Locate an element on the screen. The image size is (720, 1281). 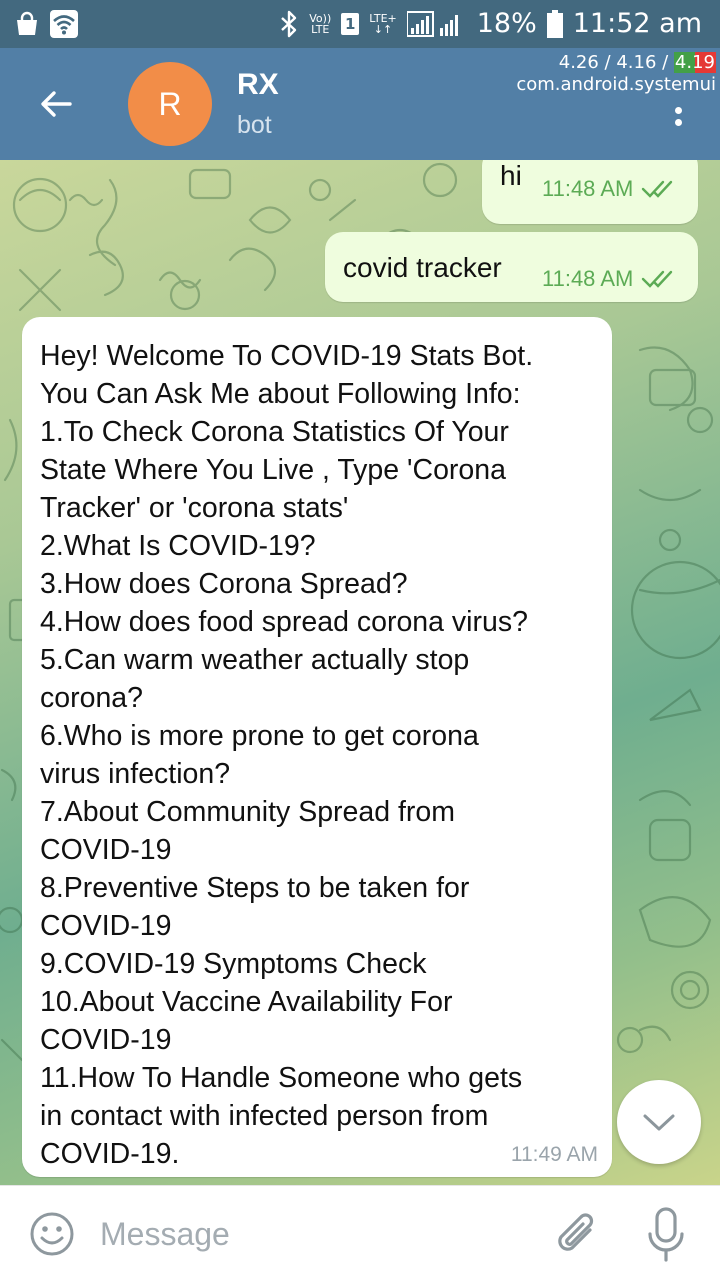
back-button is located at coordinates (56, 104).